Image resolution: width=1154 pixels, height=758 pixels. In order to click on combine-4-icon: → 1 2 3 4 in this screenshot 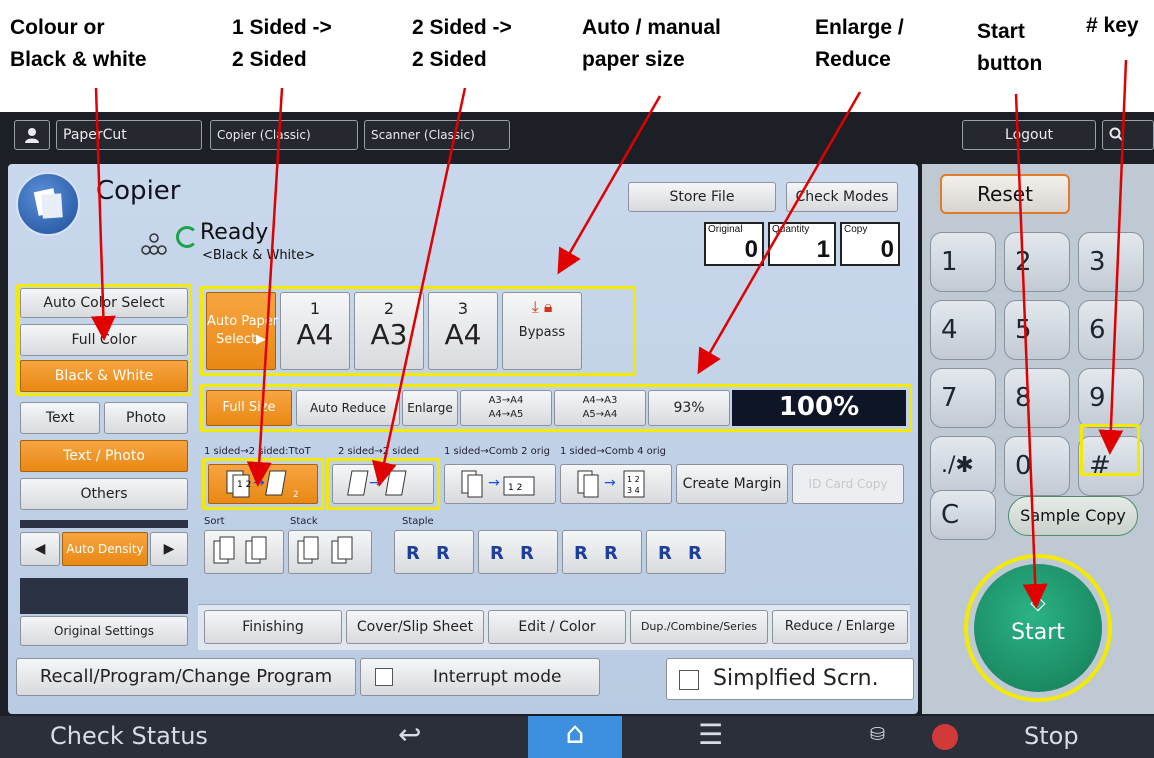, I will do `click(611, 484)`.